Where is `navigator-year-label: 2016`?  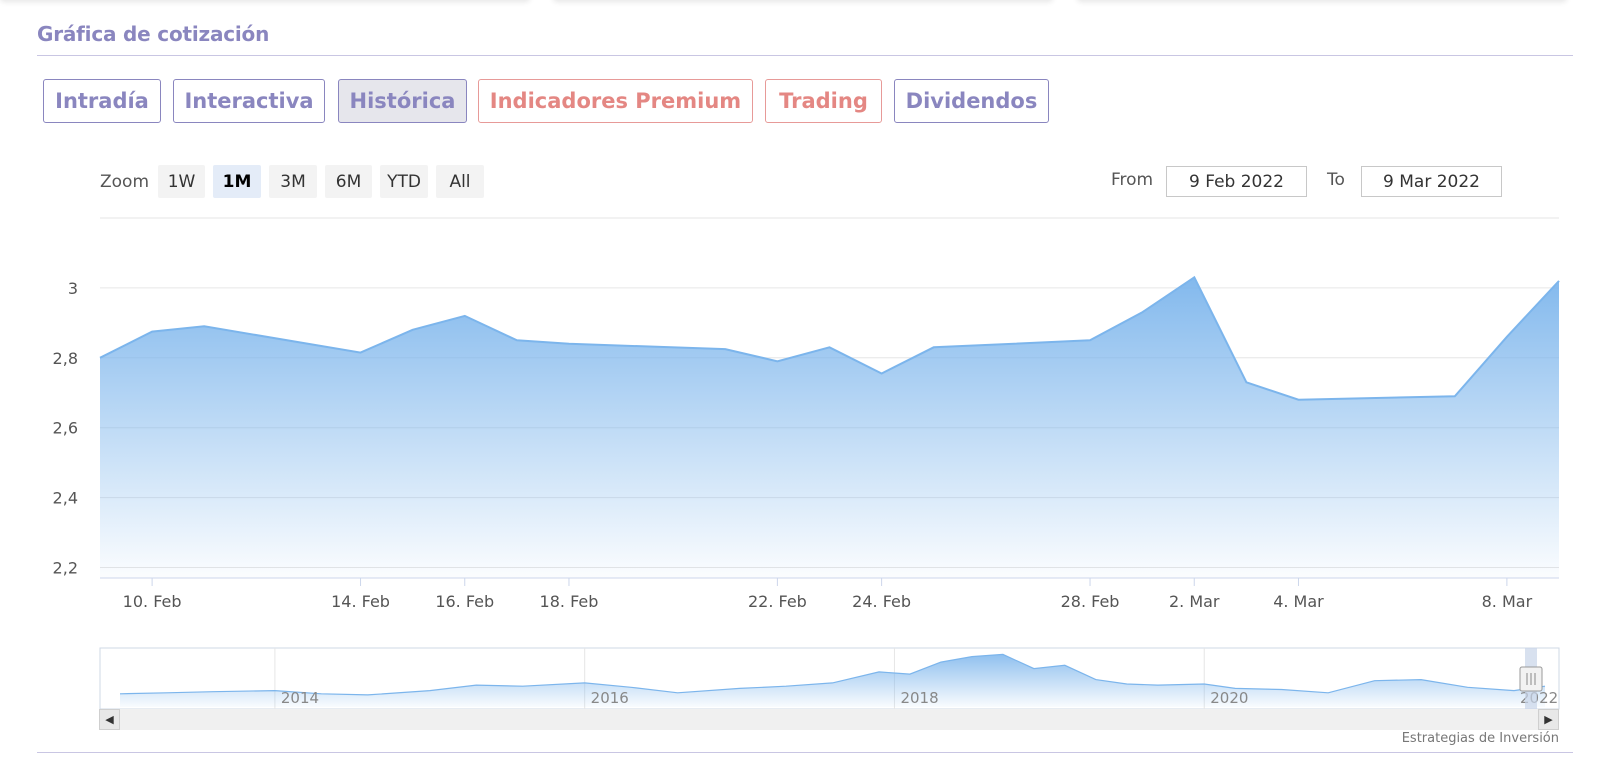
navigator-year-label: 2016 is located at coordinates (610, 698).